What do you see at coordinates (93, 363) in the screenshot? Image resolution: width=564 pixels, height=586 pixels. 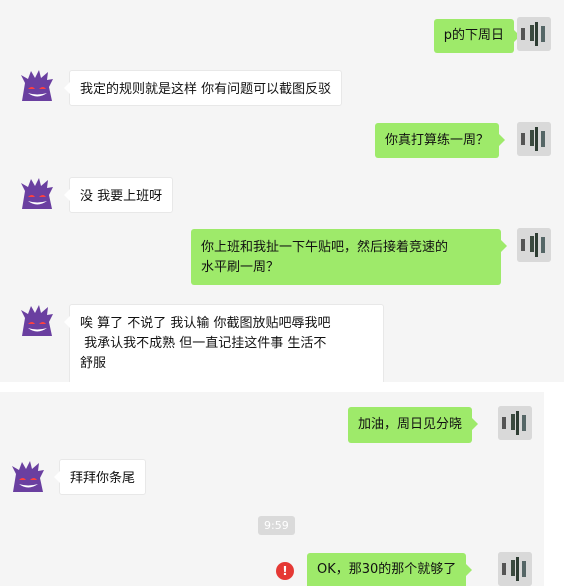 I see `message-line: 舒服` at bounding box center [93, 363].